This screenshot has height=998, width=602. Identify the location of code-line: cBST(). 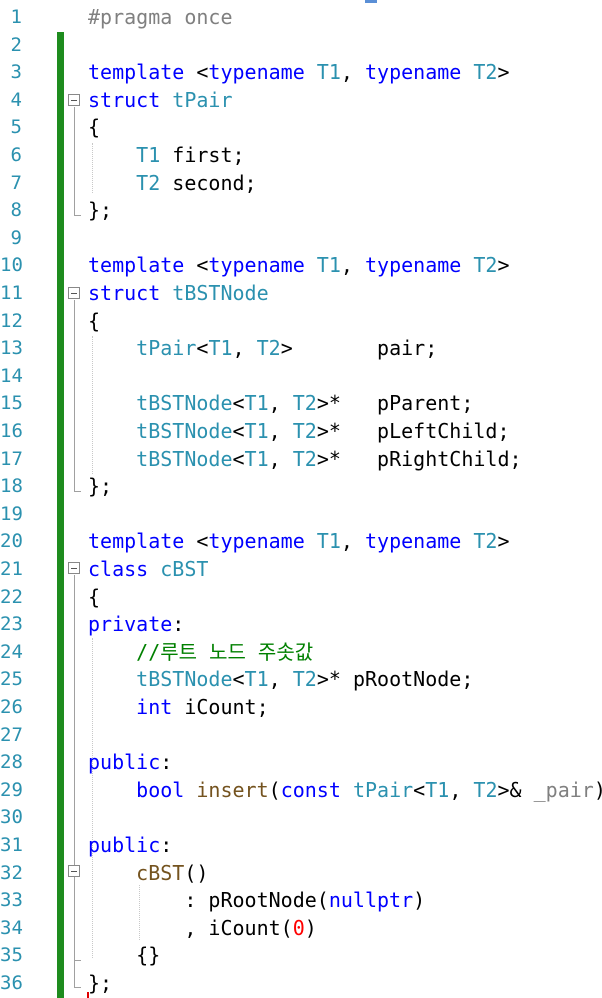
(148, 874).